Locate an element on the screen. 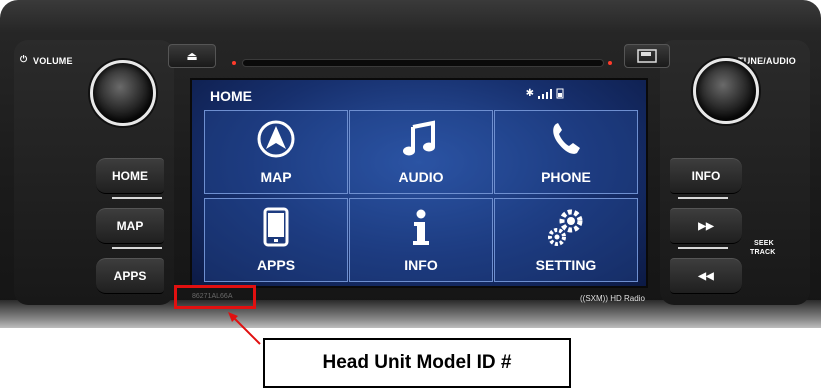 The width and height of the screenshot is (821, 391). rewind-icon: ◀◀ is located at coordinates (706, 276).